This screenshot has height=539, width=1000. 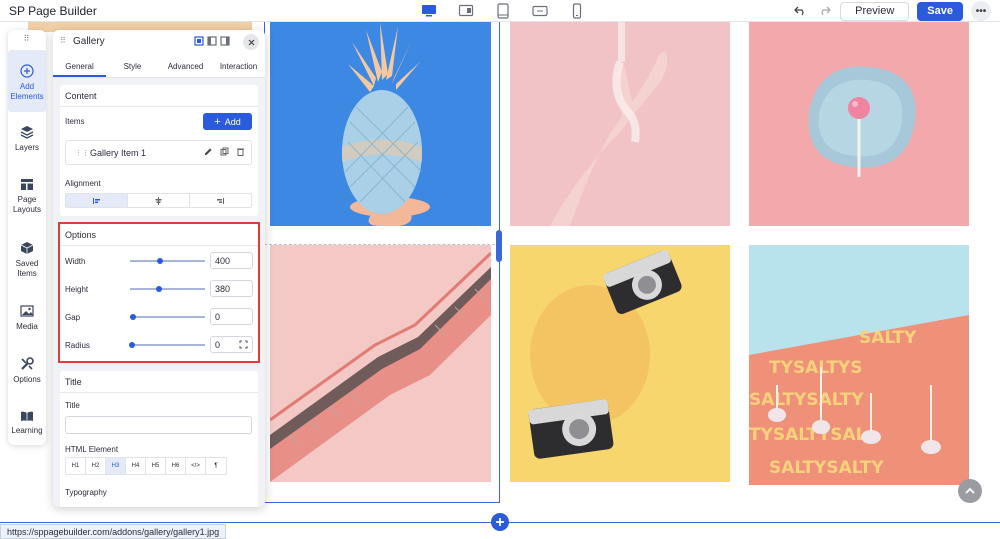 I want to click on dock-float-icon, so click(x=199, y=41).